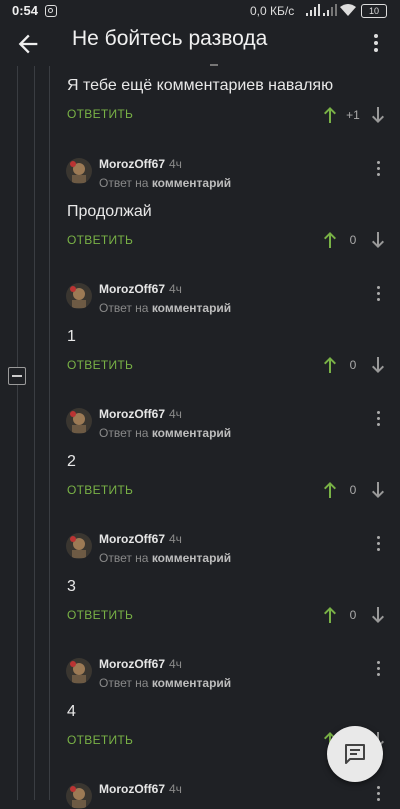  I want to click on more-vert-icon, so click(376, 44).